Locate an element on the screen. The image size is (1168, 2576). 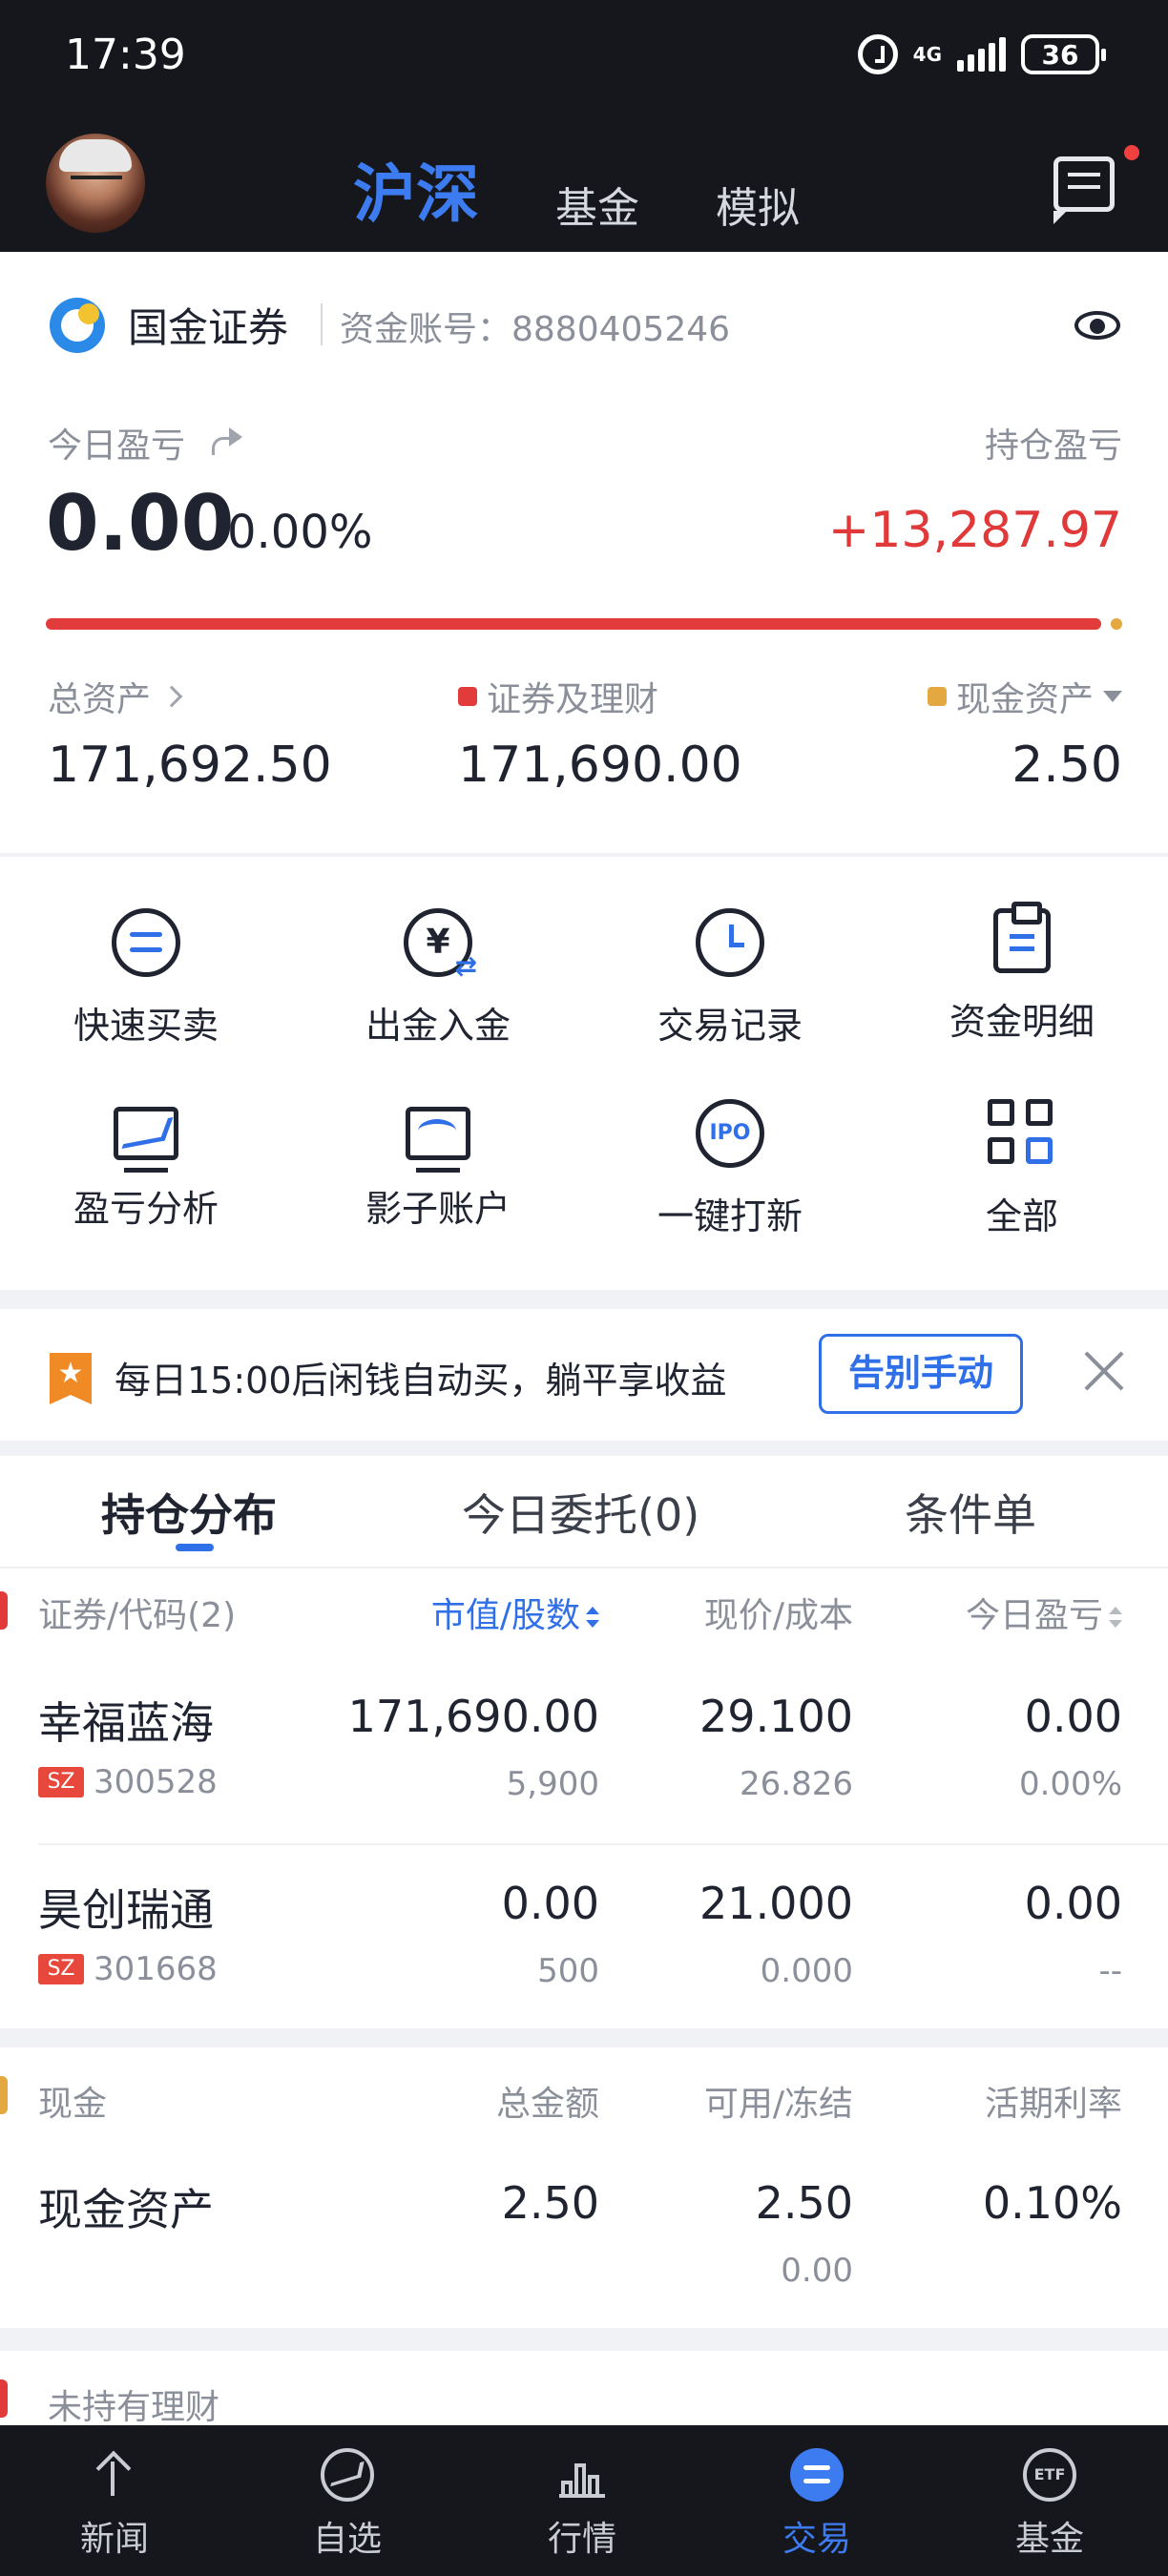
banner-text: 每日15:00后闲钱自动买，躺平享收益 is located at coordinates (421, 1377).